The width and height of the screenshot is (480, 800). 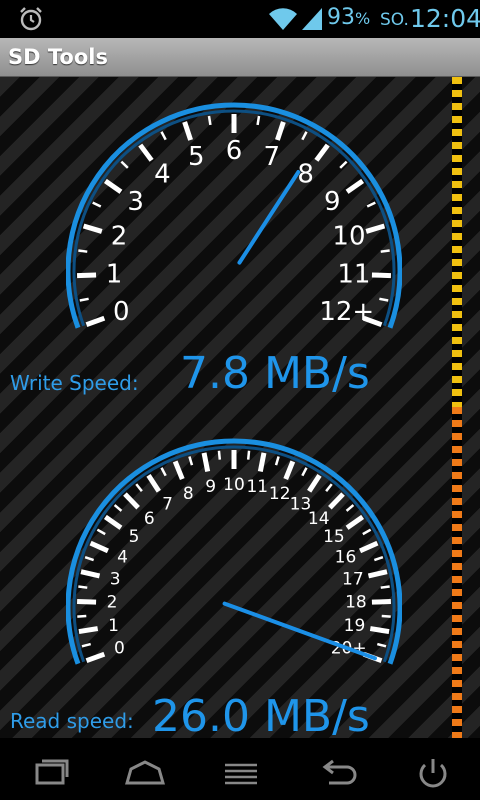 What do you see at coordinates (135, 202) in the screenshot?
I see `gauge-tick-label: 3` at bounding box center [135, 202].